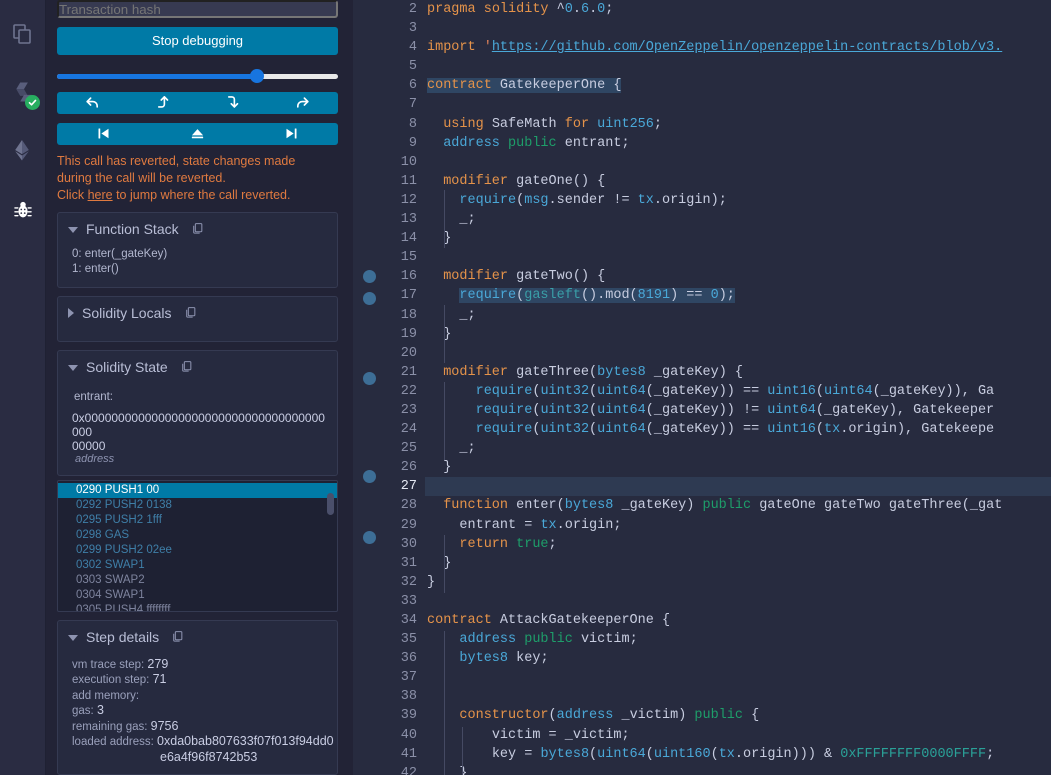 Image resolution: width=1051 pixels, height=775 pixels. I want to click on jump-out-button, so click(198, 134).